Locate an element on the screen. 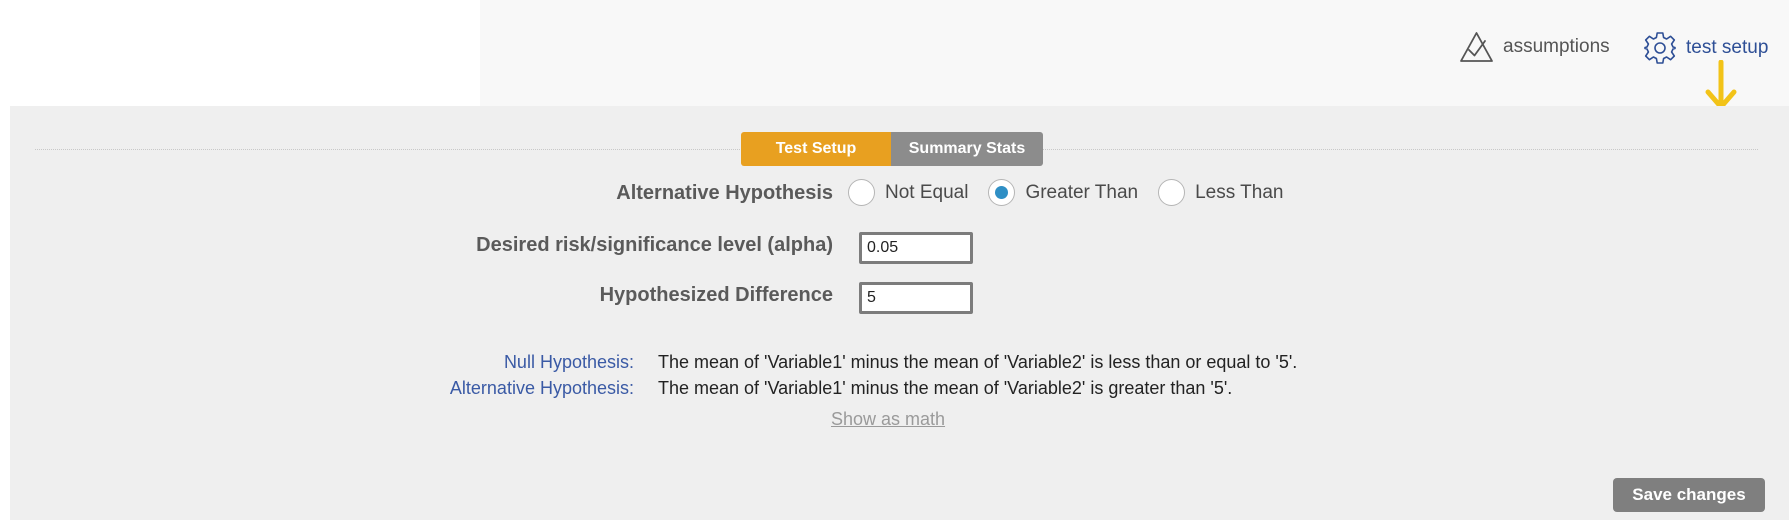 This screenshot has width=1789, height=520. radio-option-greater-than: Greater Than is located at coordinates (1063, 192).